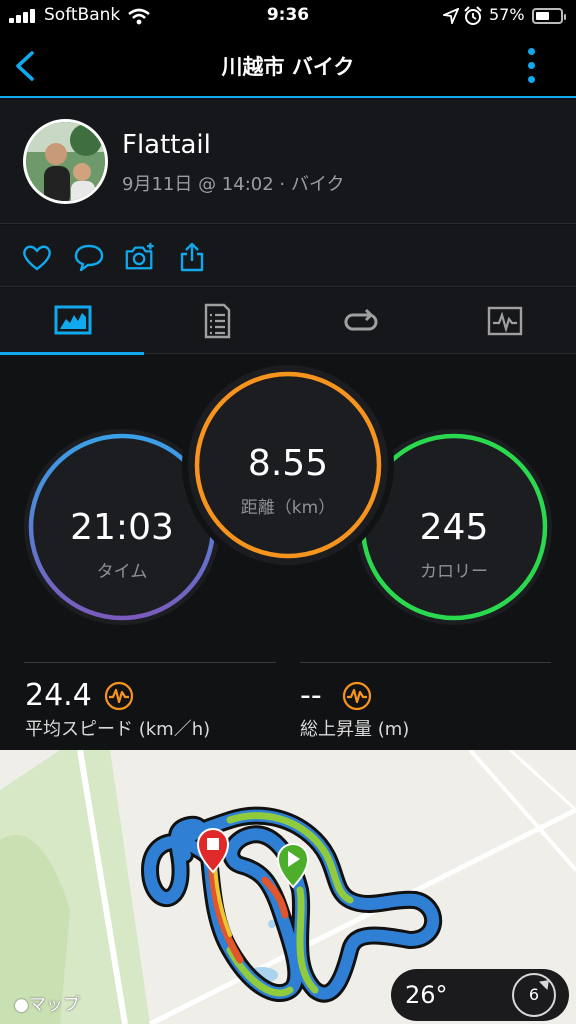 This screenshot has width=576, height=1024. Describe the element at coordinates (89, 257) in the screenshot. I see `comment-bubble-icon` at that location.